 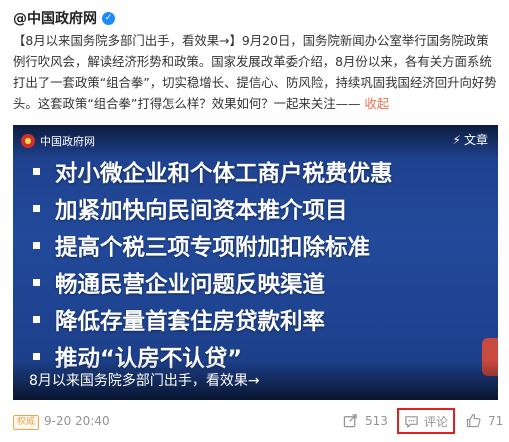 I want to click on share-button: 513, so click(x=365, y=420).